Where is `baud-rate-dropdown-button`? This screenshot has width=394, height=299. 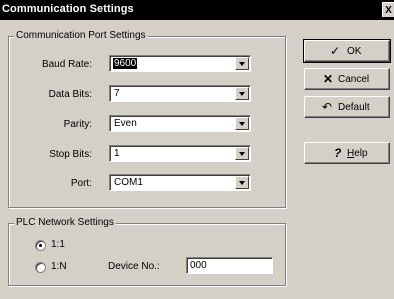
baud-rate-dropdown-button is located at coordinates (242, 63).